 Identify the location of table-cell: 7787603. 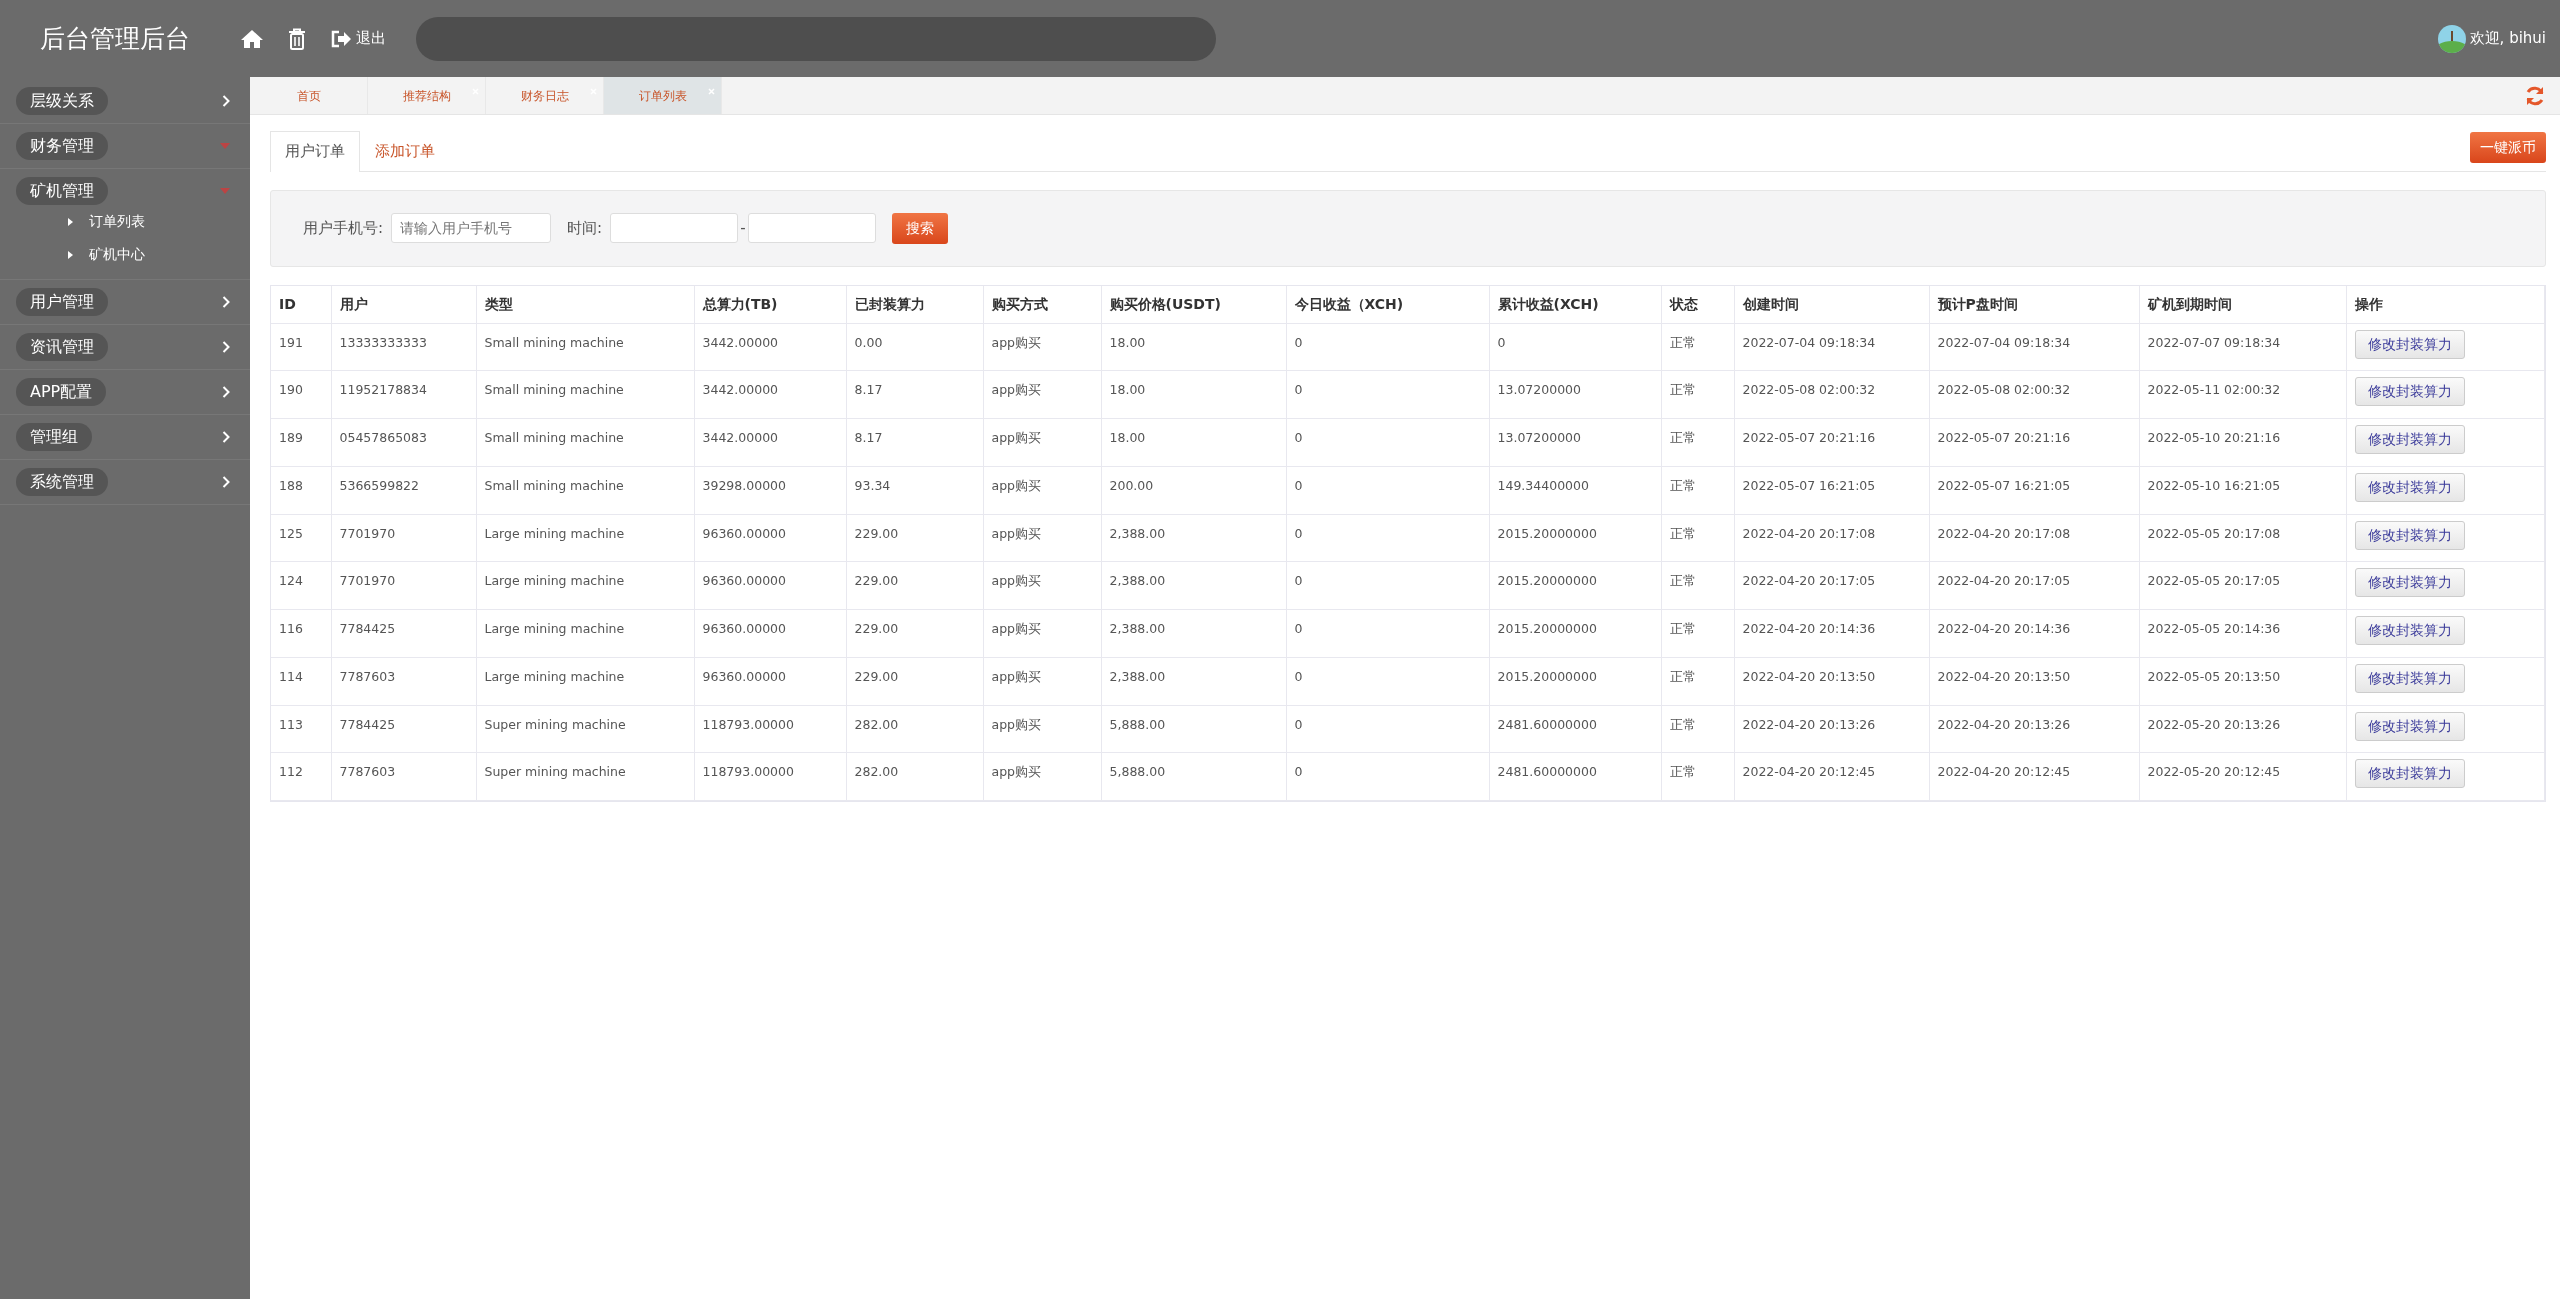
(403, 681).